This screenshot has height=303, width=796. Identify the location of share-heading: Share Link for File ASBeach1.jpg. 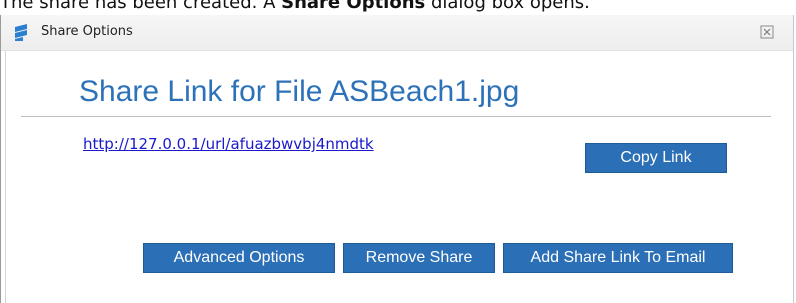
(299, 91).